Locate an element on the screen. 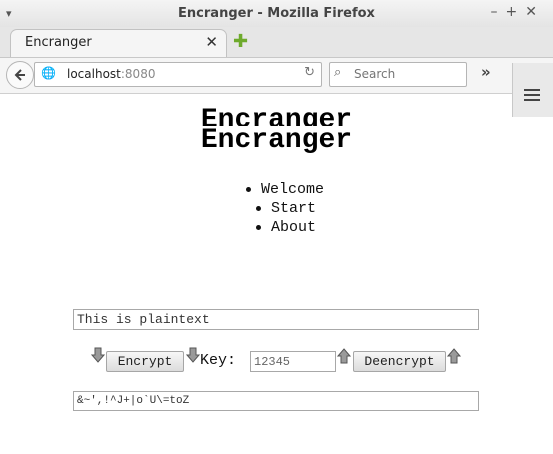  search-icon: ⌕ is located at coordinates (338, 72).